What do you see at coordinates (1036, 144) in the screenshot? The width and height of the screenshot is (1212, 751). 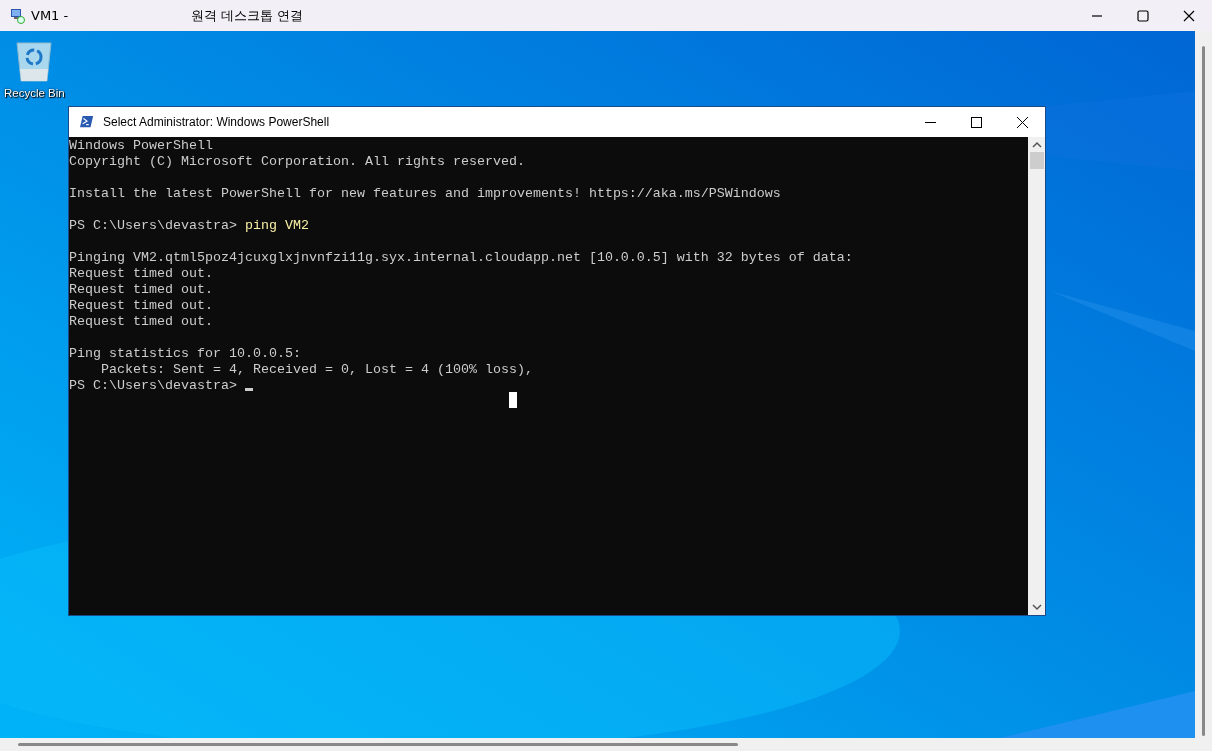 I see `scroll-up-icon` at bounding box center [1036, 144].